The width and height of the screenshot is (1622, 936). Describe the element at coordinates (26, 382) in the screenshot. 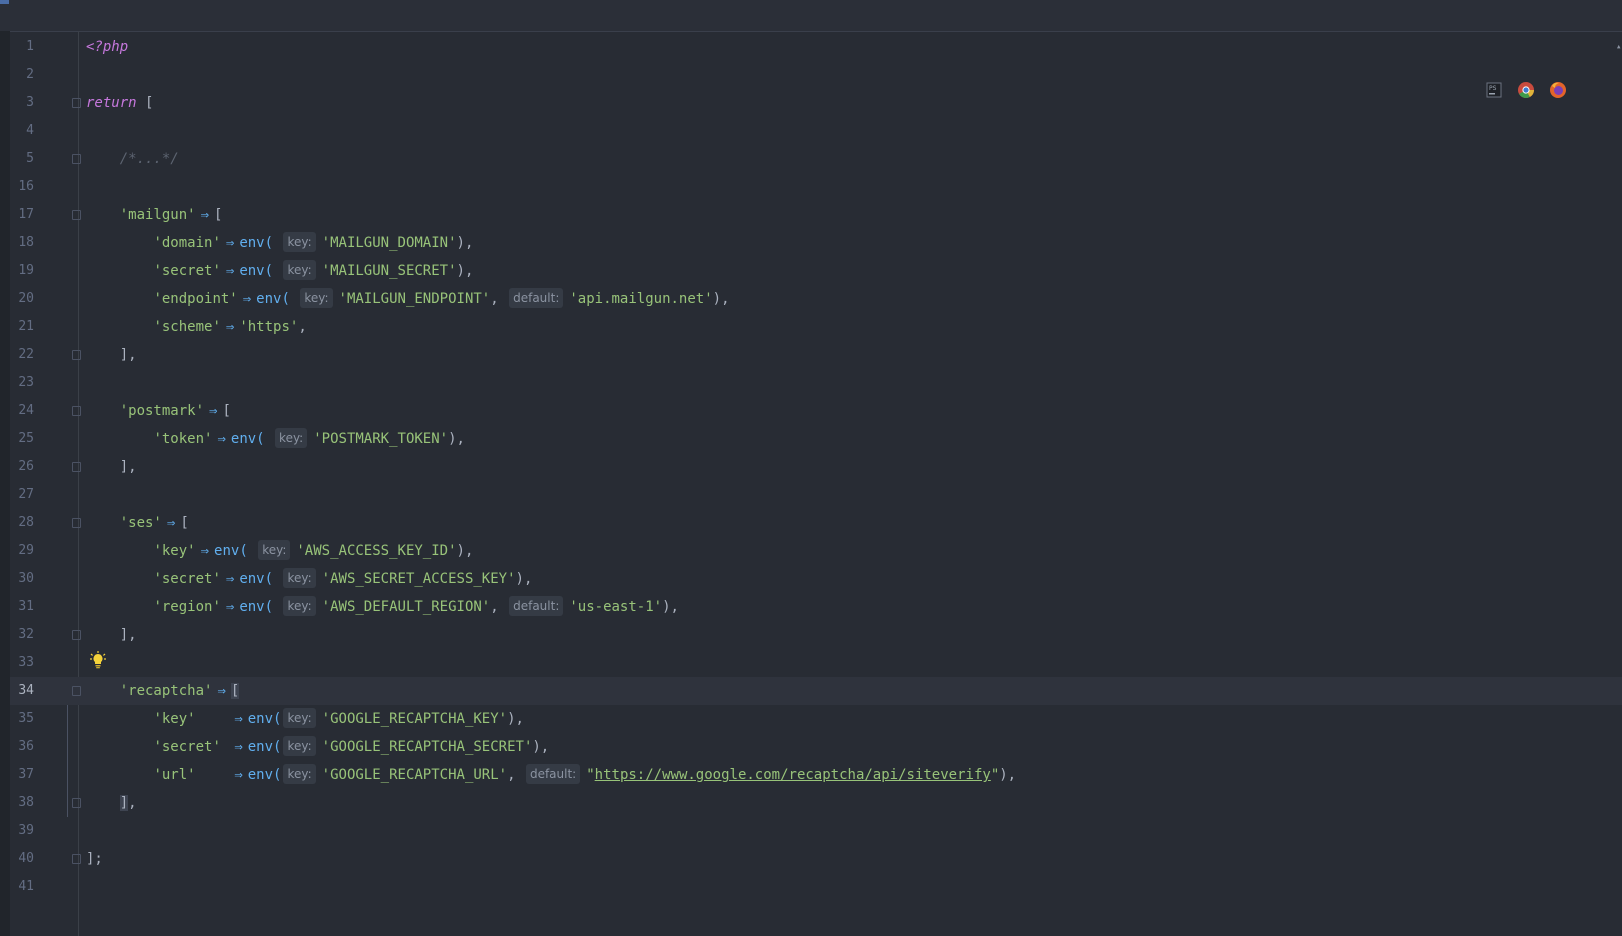

I see `line-number: 23` at that location.